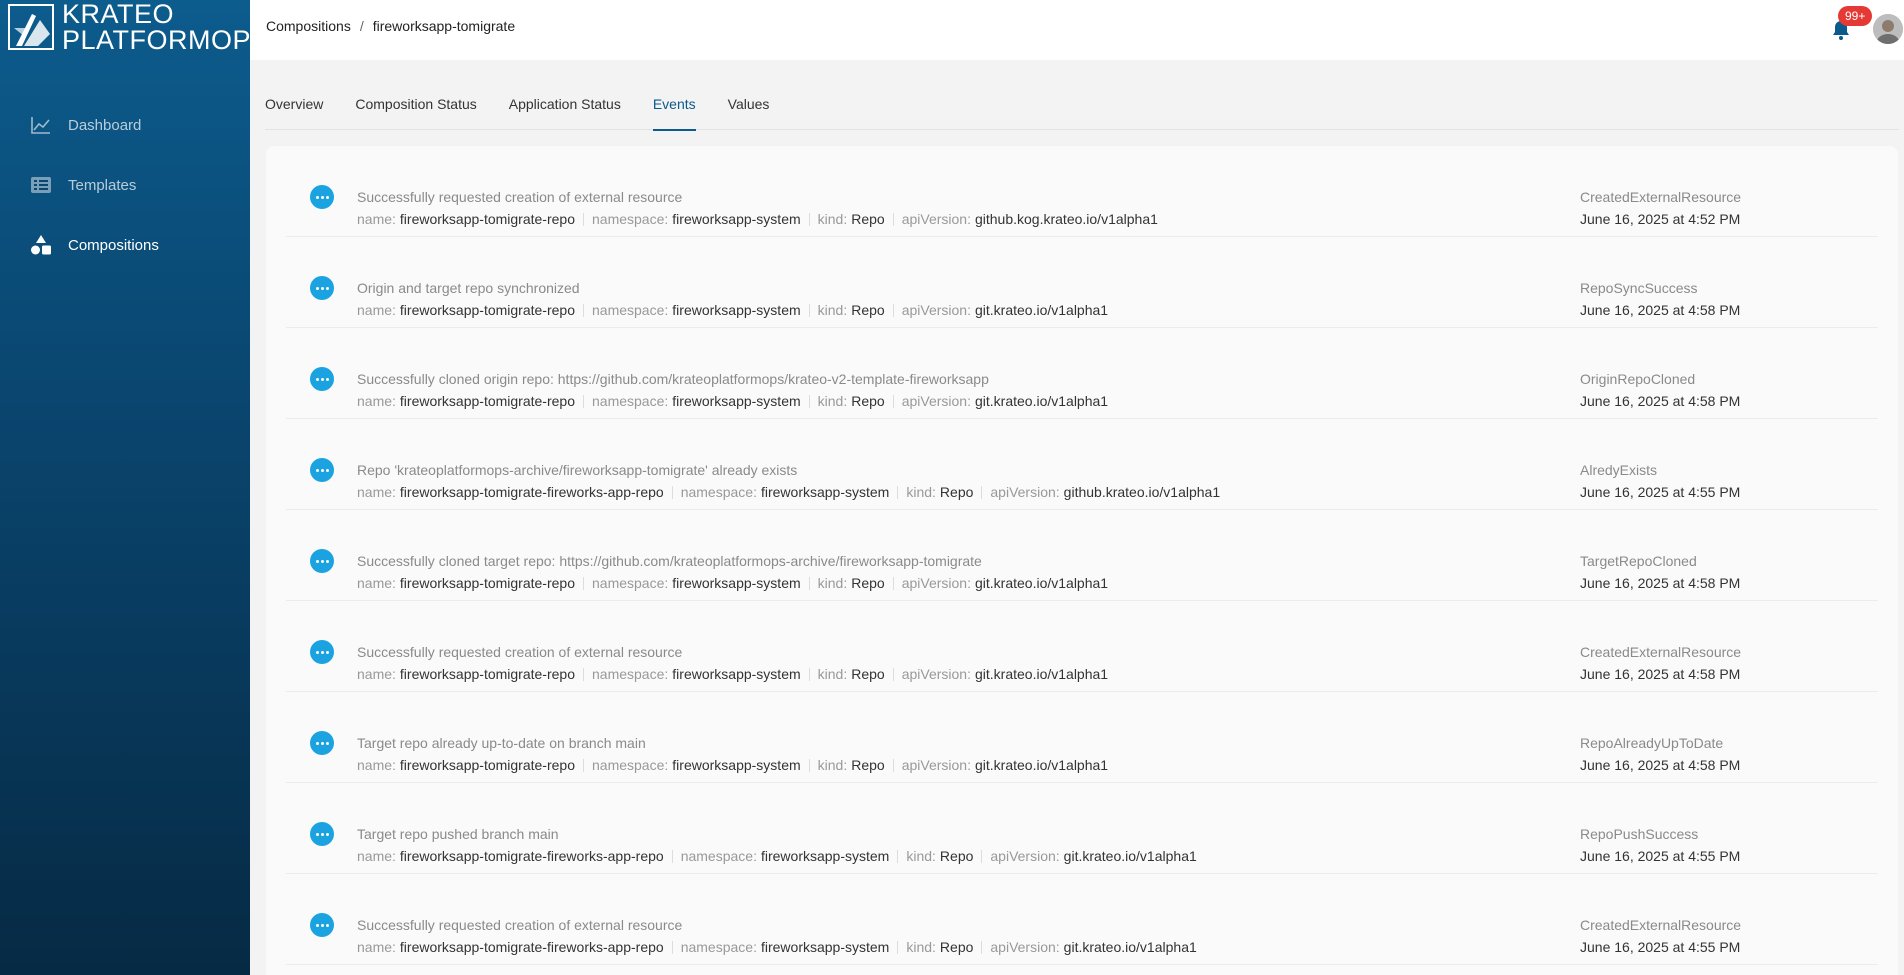 The height and width of the screenshot is (975, 1904). What do you see at coordinates (565, 109) in the screenshot?
I see `tab-application-status: Application Status` at bounding box center [565, 109].